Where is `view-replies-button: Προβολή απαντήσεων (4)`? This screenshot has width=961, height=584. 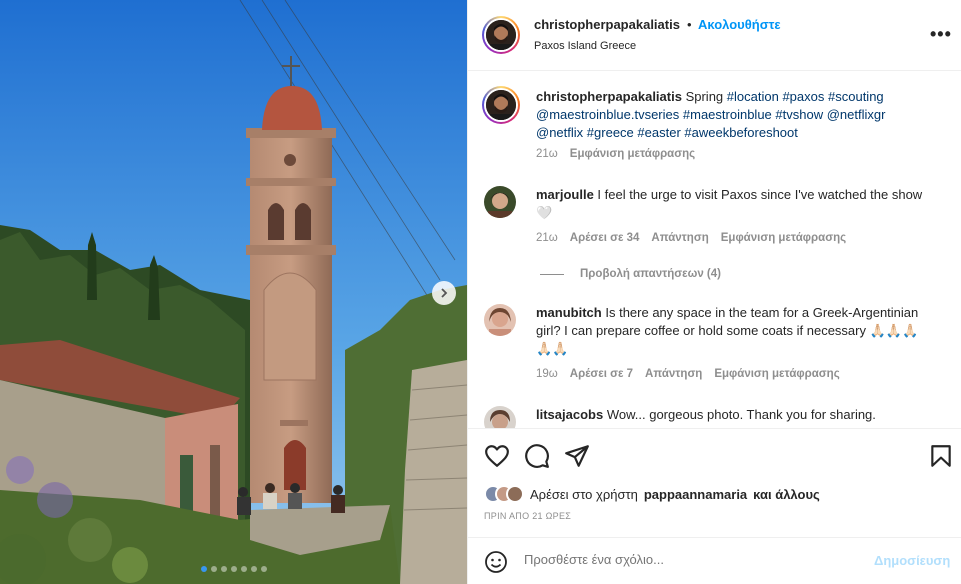 view-replies-button: Προβολή απαντήσεων (4) is located at coordinates (630, 274).